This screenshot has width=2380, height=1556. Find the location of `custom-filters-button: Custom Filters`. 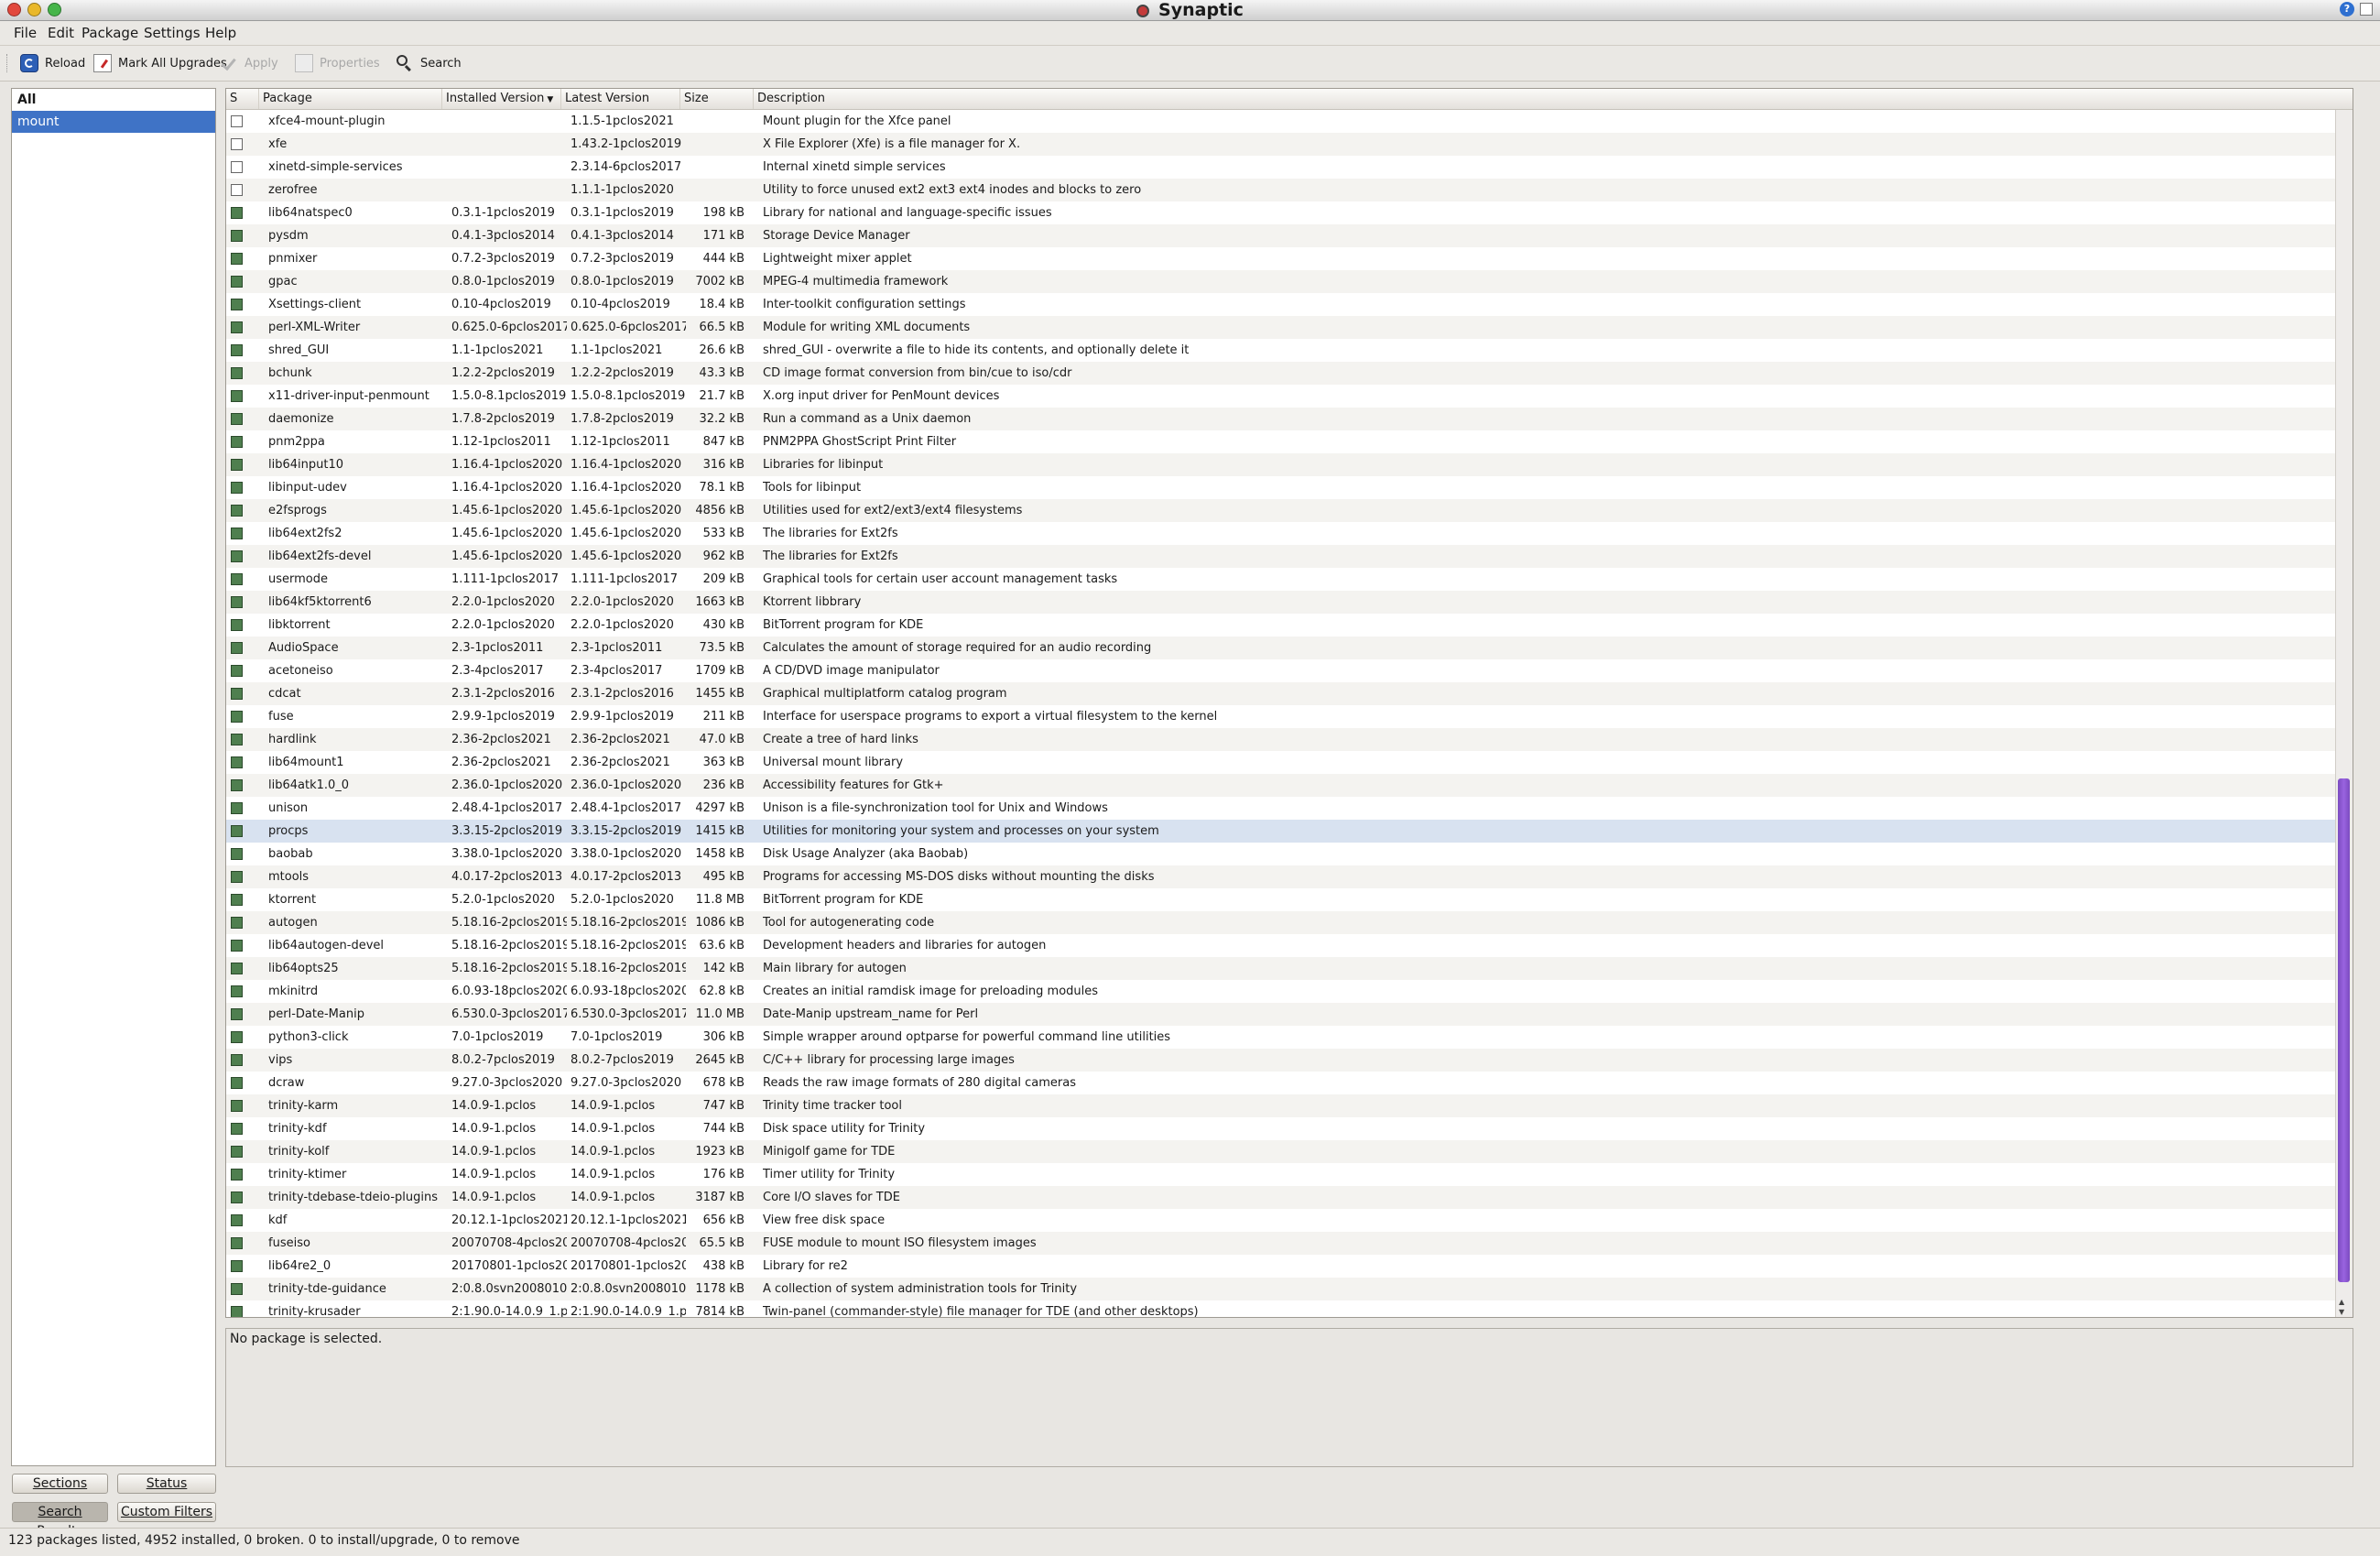

custom-filters-button: Custom Filters is located at coordinates (166, 1512).